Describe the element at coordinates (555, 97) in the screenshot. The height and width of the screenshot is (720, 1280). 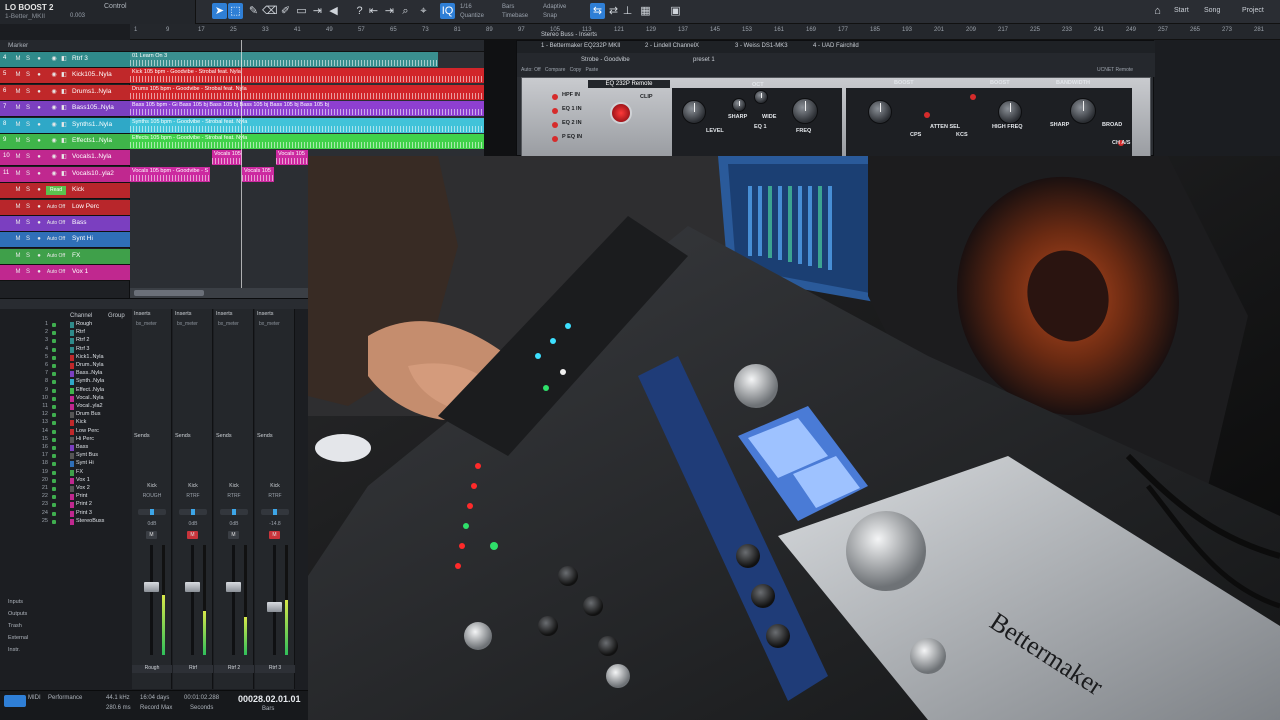
I see `hpf-led` at that location.